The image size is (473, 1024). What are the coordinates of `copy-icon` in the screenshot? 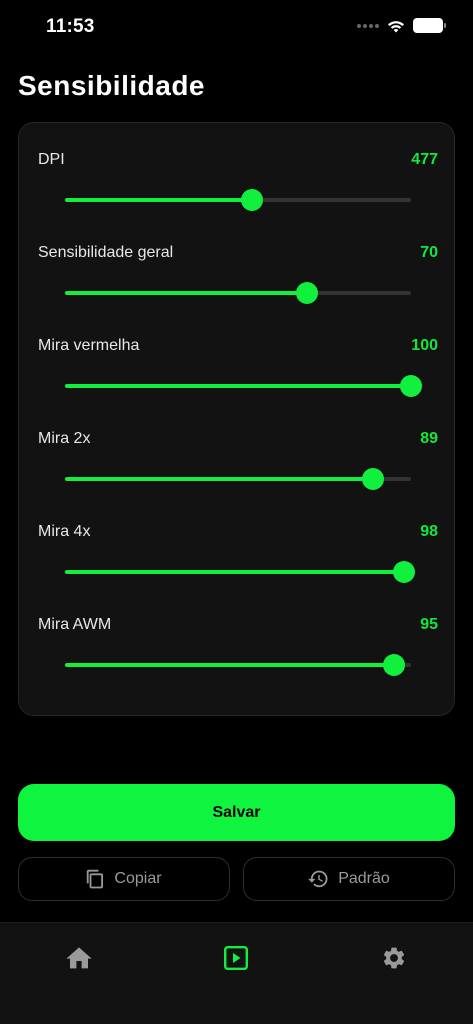 It's located at (95, 879).